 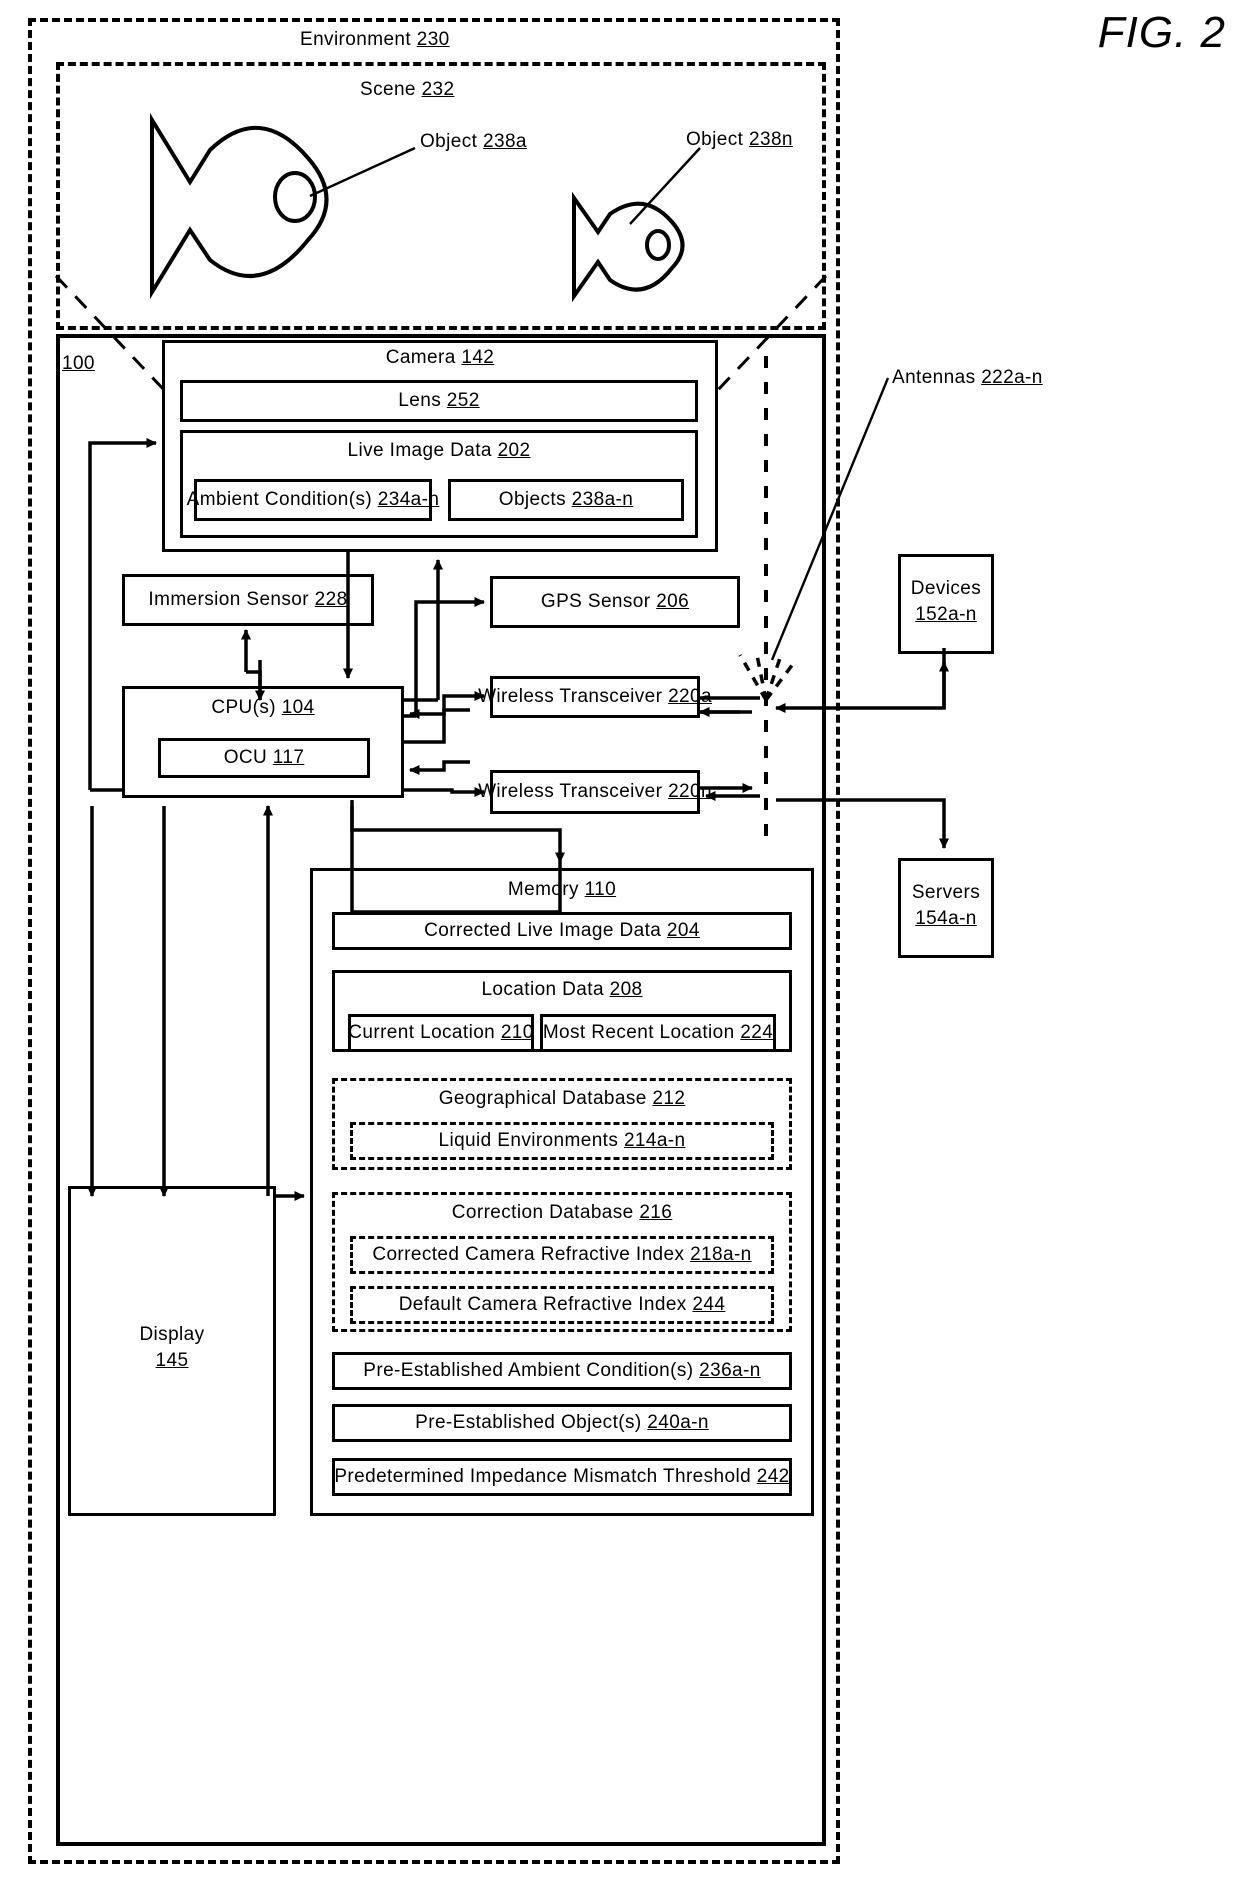 I want to click on current-location-label: Current Location 210, so click(x=441, y=1032).